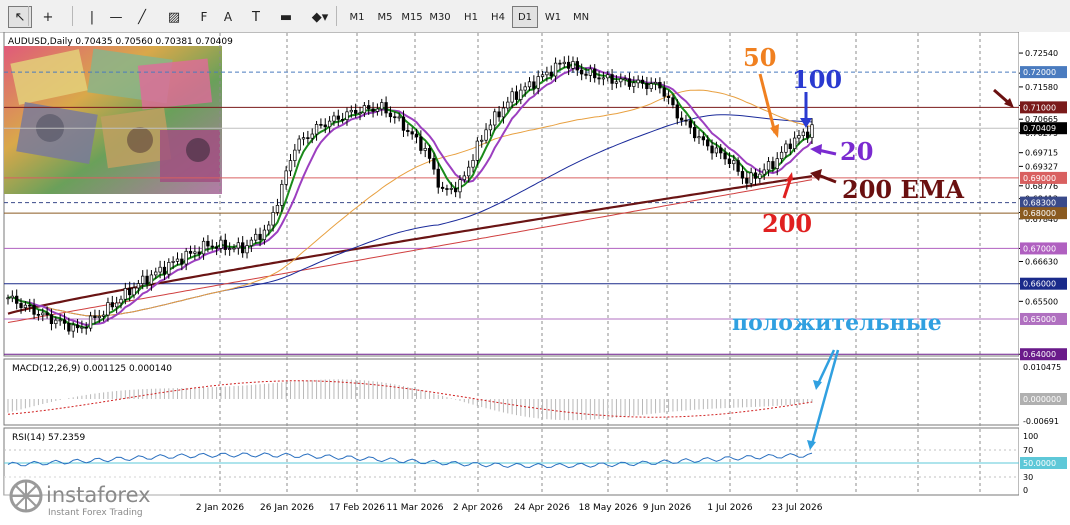 This screenshot has width=1070, height=525. Describe the element at coordinates (256, 17) in the screenshot. I see `text-label-icon: T` at that location.